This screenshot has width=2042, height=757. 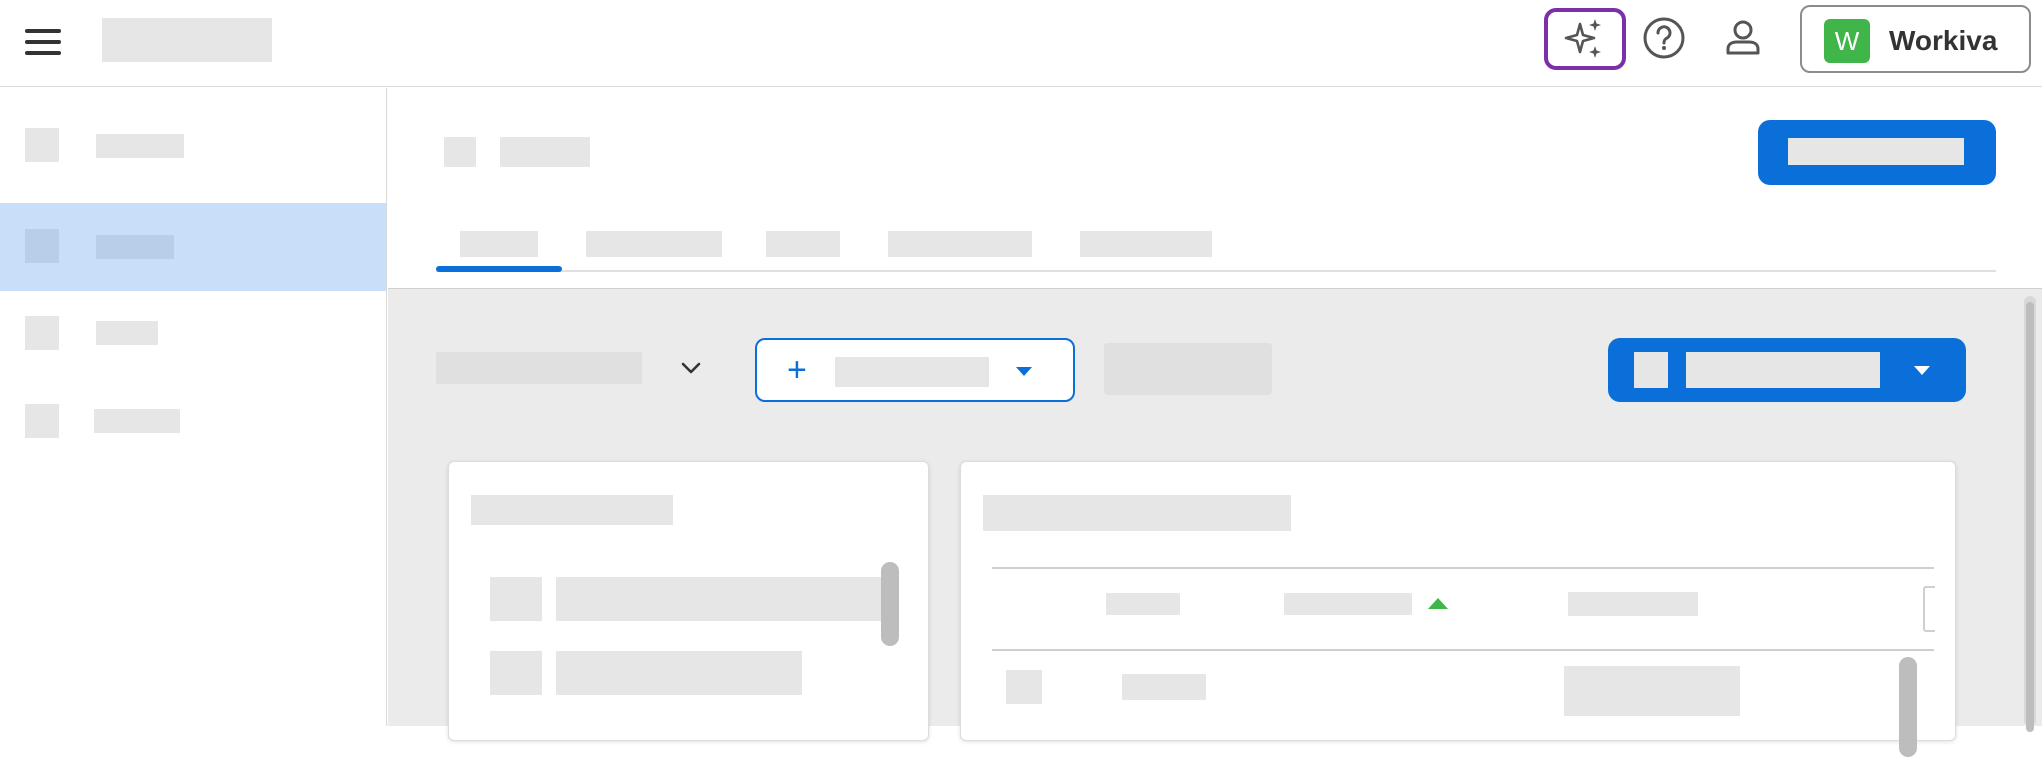 I want to click on ai-assist-button, so click(x=1585, y=39).